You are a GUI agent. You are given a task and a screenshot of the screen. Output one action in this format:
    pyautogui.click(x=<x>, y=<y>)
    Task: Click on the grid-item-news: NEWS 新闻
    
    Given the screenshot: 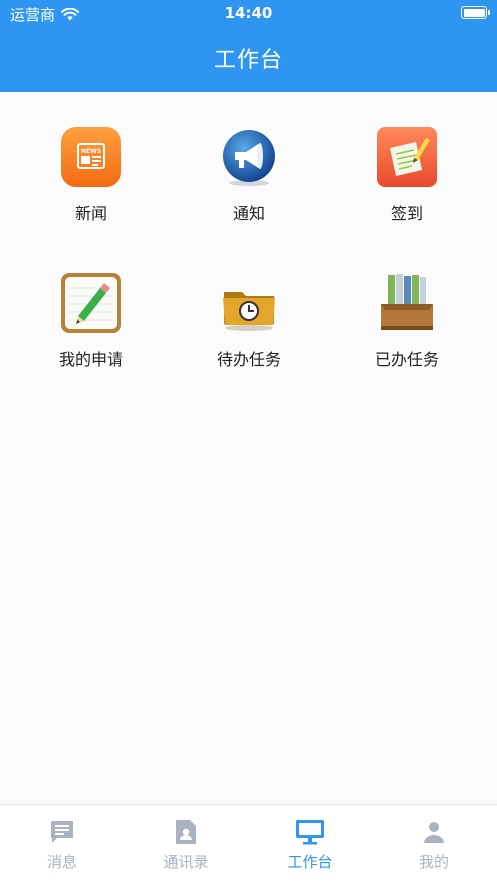 What is the action you would take?
    pyautogui.click(x=91, y=181)
    